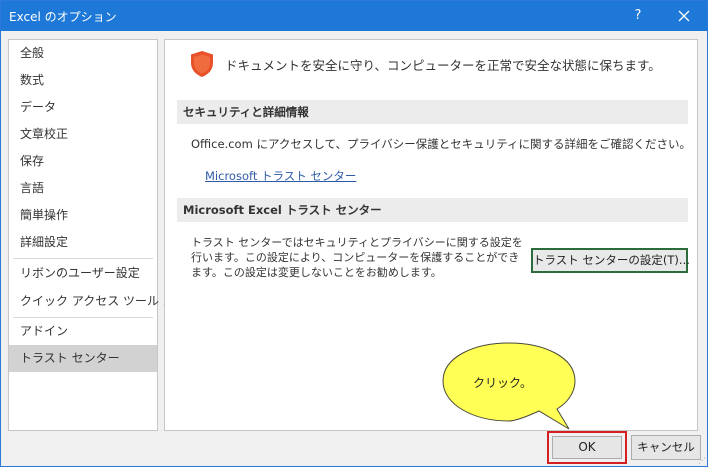 The image size is (708, 467). What do you see at coordinates (83, 273) in the screenshot?
I see `sidebar-item-customize-ribbon: リボンのユーザー設定` at bounding box center [83, 273].